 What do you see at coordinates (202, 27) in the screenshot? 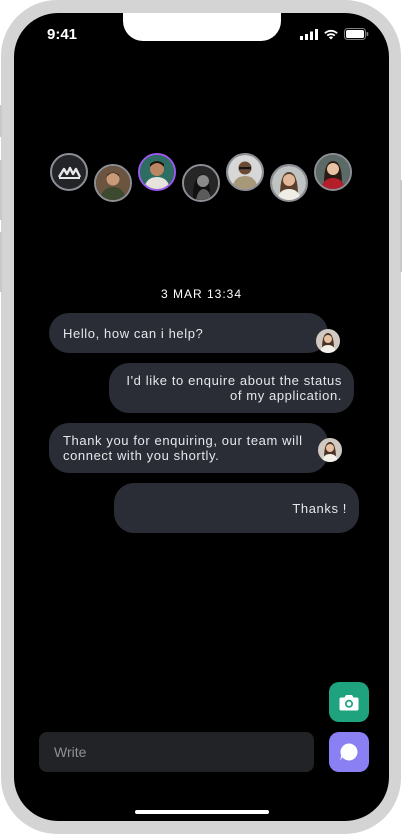
I see `notch` at bounding box center [202, 27].